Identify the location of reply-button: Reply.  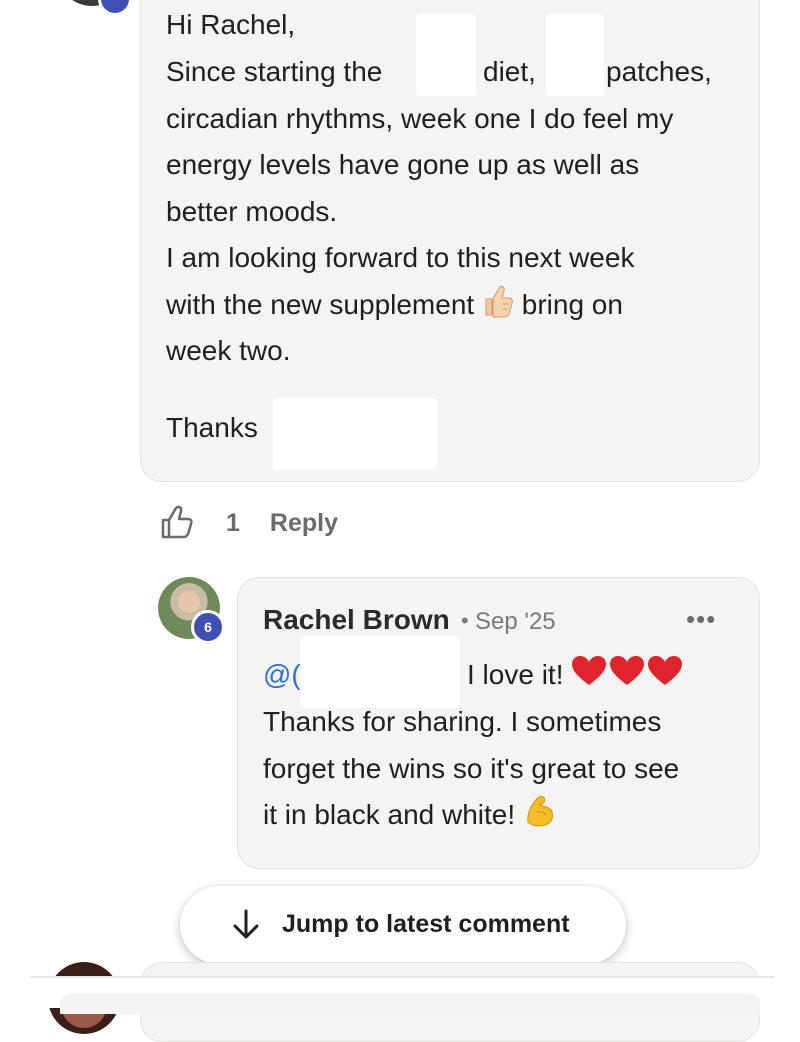
(304, 523).